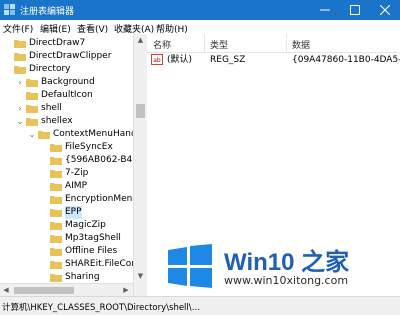 This screenshot has height=315, width=400. Describe the element at coordinates (73, 264) in the screenshot. I see `tree-item: SHAREit.FileContextI` at that location.